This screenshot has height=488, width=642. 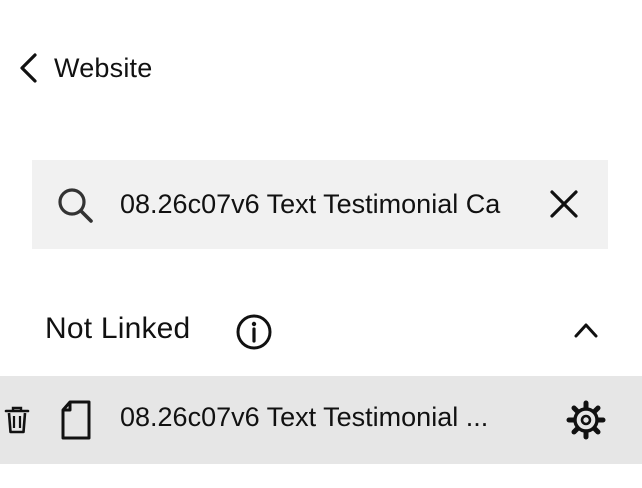 I want to click on search-input, so click(x=320, y=204).